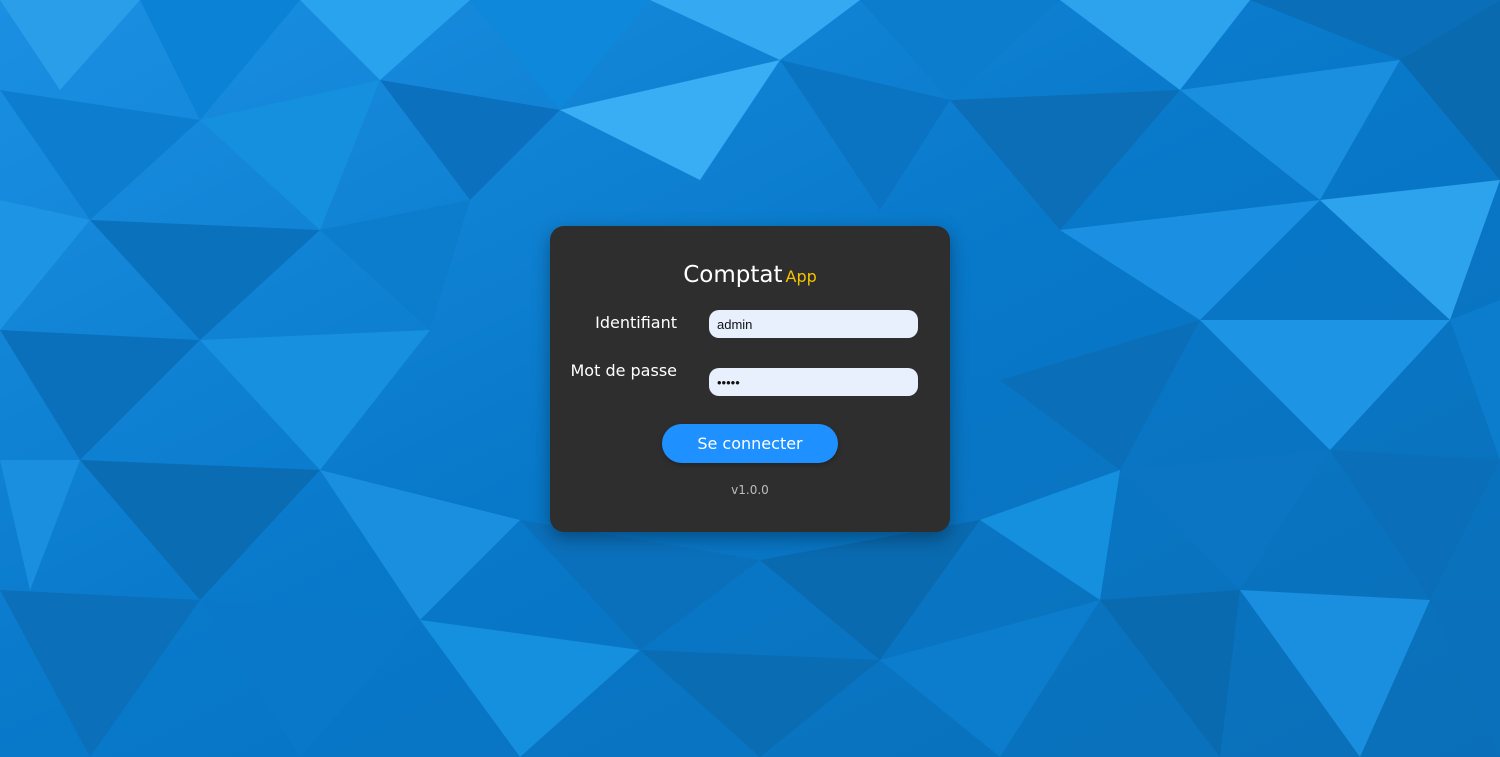 The width and height of the screenshot is (1500, 757). What do you see at coordinates (750, 443) in the screenshot?
I see `login-button: Se connecter` at bounding box center [750, 443].